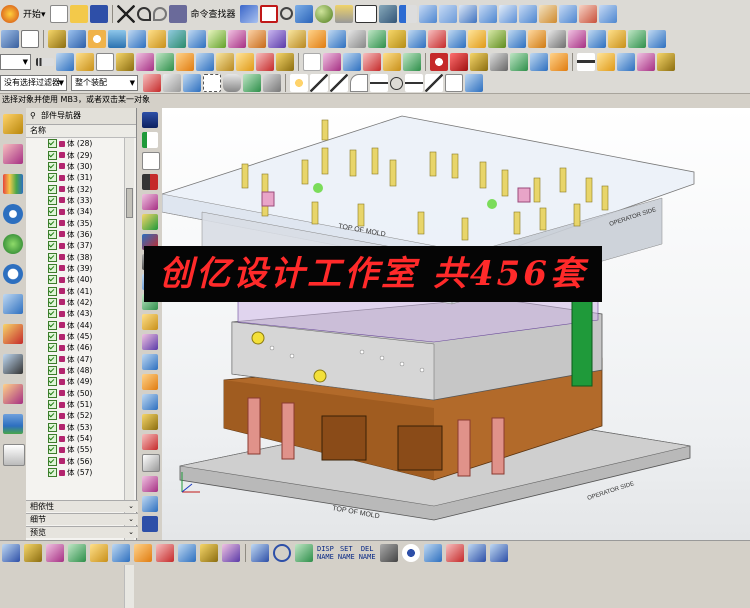  What do you see at coordinates (268, 13) in the screenshot?
I see `fit-view-icon` at bounding box center [268, 13].